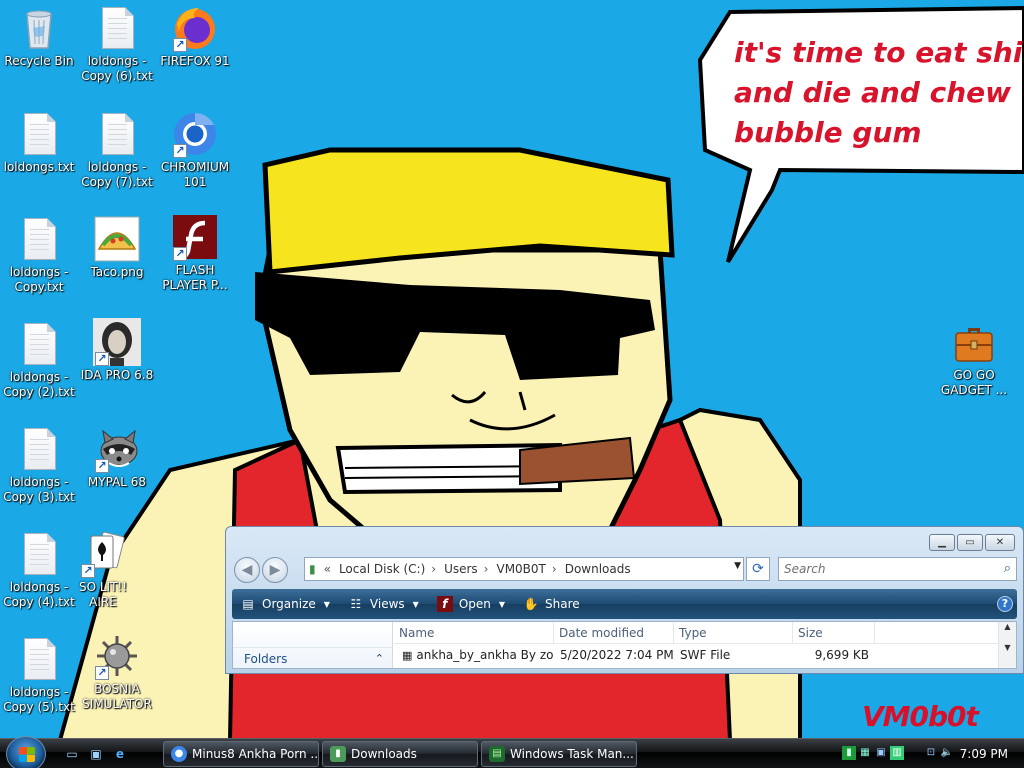 This screenshot has width=1024, height=768. Describe the element at coordinates (39, 167) in the screenshot. I see `desktop-icon-label: loldongs.txt` at that location.